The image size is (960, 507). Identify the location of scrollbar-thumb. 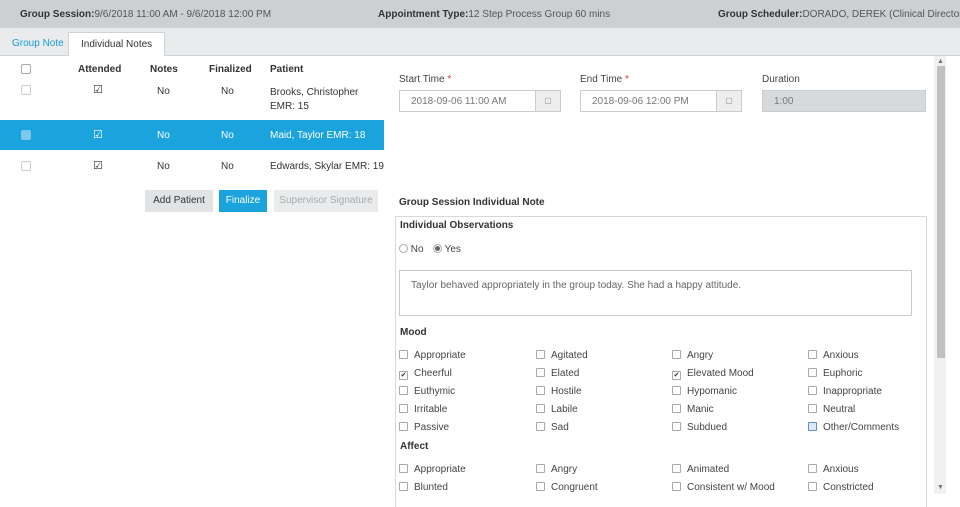
(941, 212).